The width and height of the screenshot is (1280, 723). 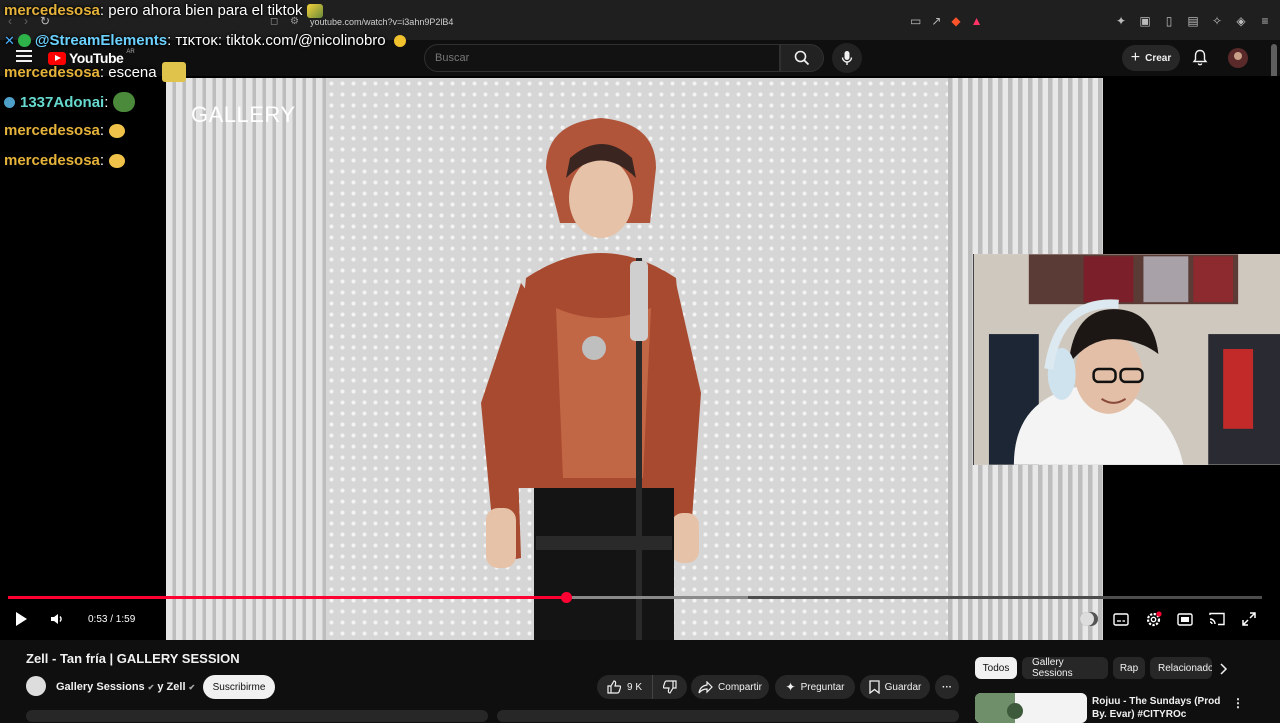 I want to click on video-foam-wall-left, so click(x=246, y=359).